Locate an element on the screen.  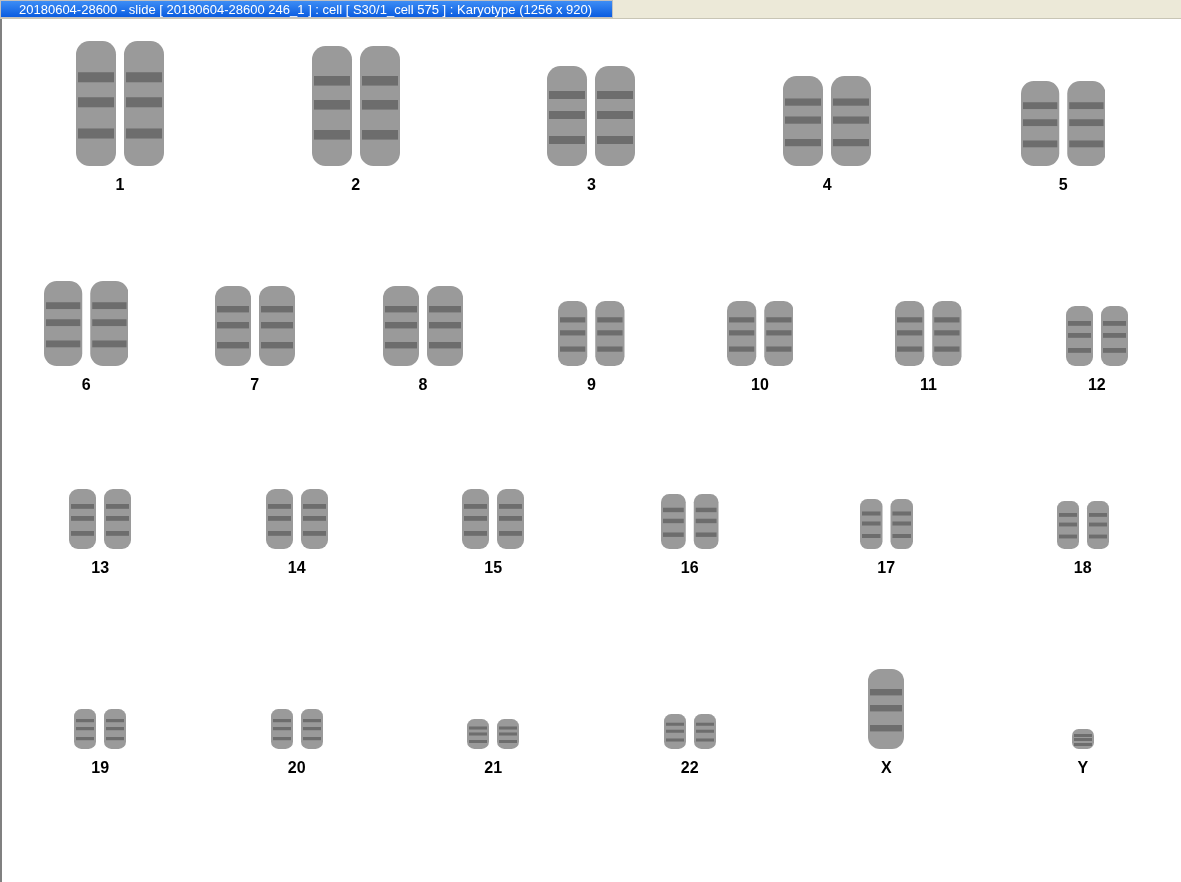
chromosome-label: 10 is located at coordinates (760, 385).